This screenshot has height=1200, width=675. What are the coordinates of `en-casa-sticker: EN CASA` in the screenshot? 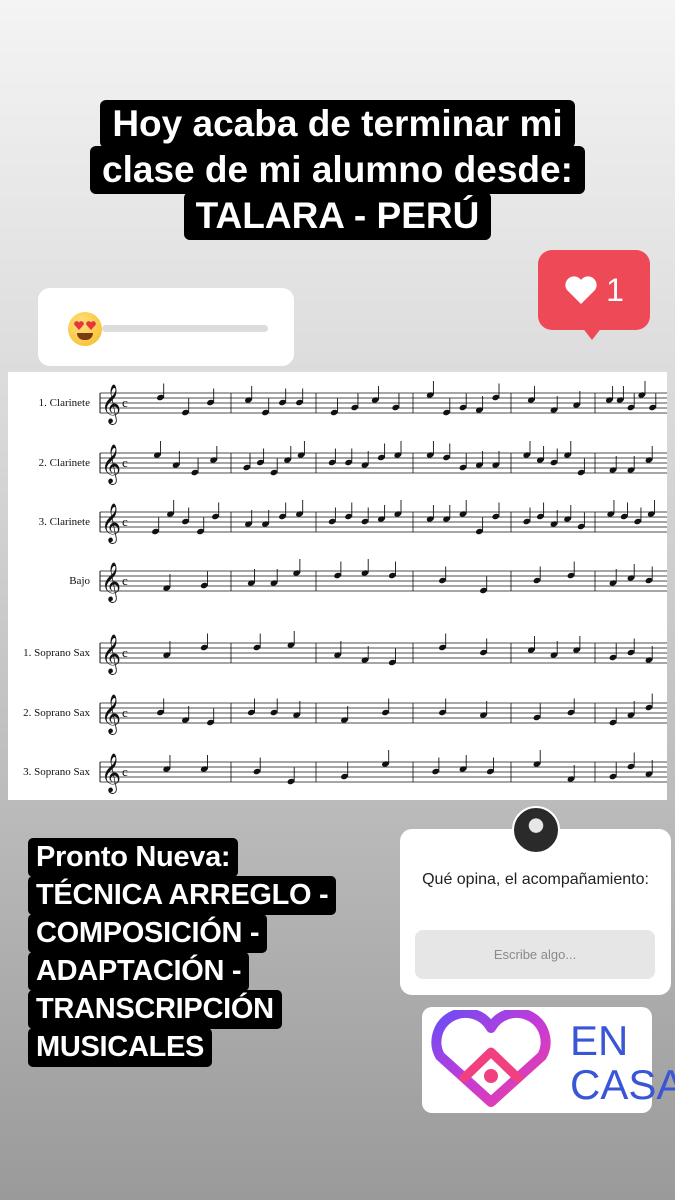 It's located at (548, 1060).